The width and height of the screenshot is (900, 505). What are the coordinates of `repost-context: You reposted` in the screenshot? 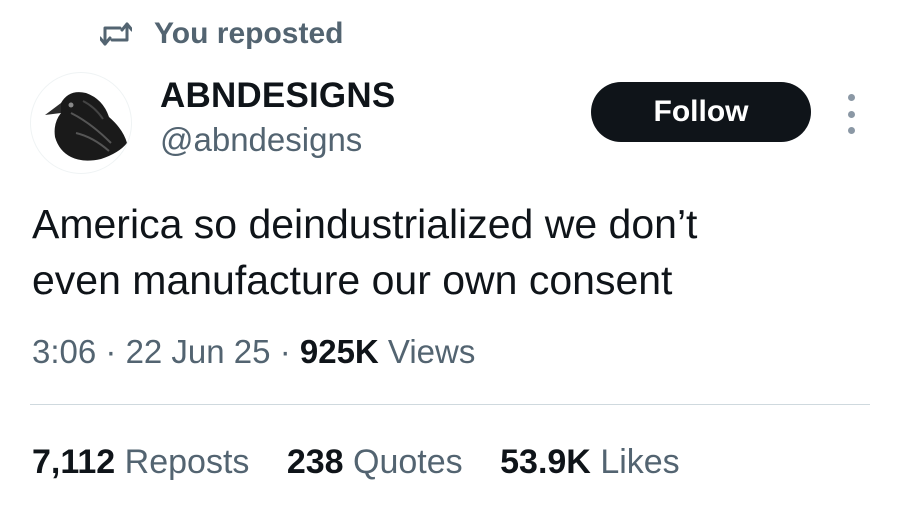 It's located at (221, 34).